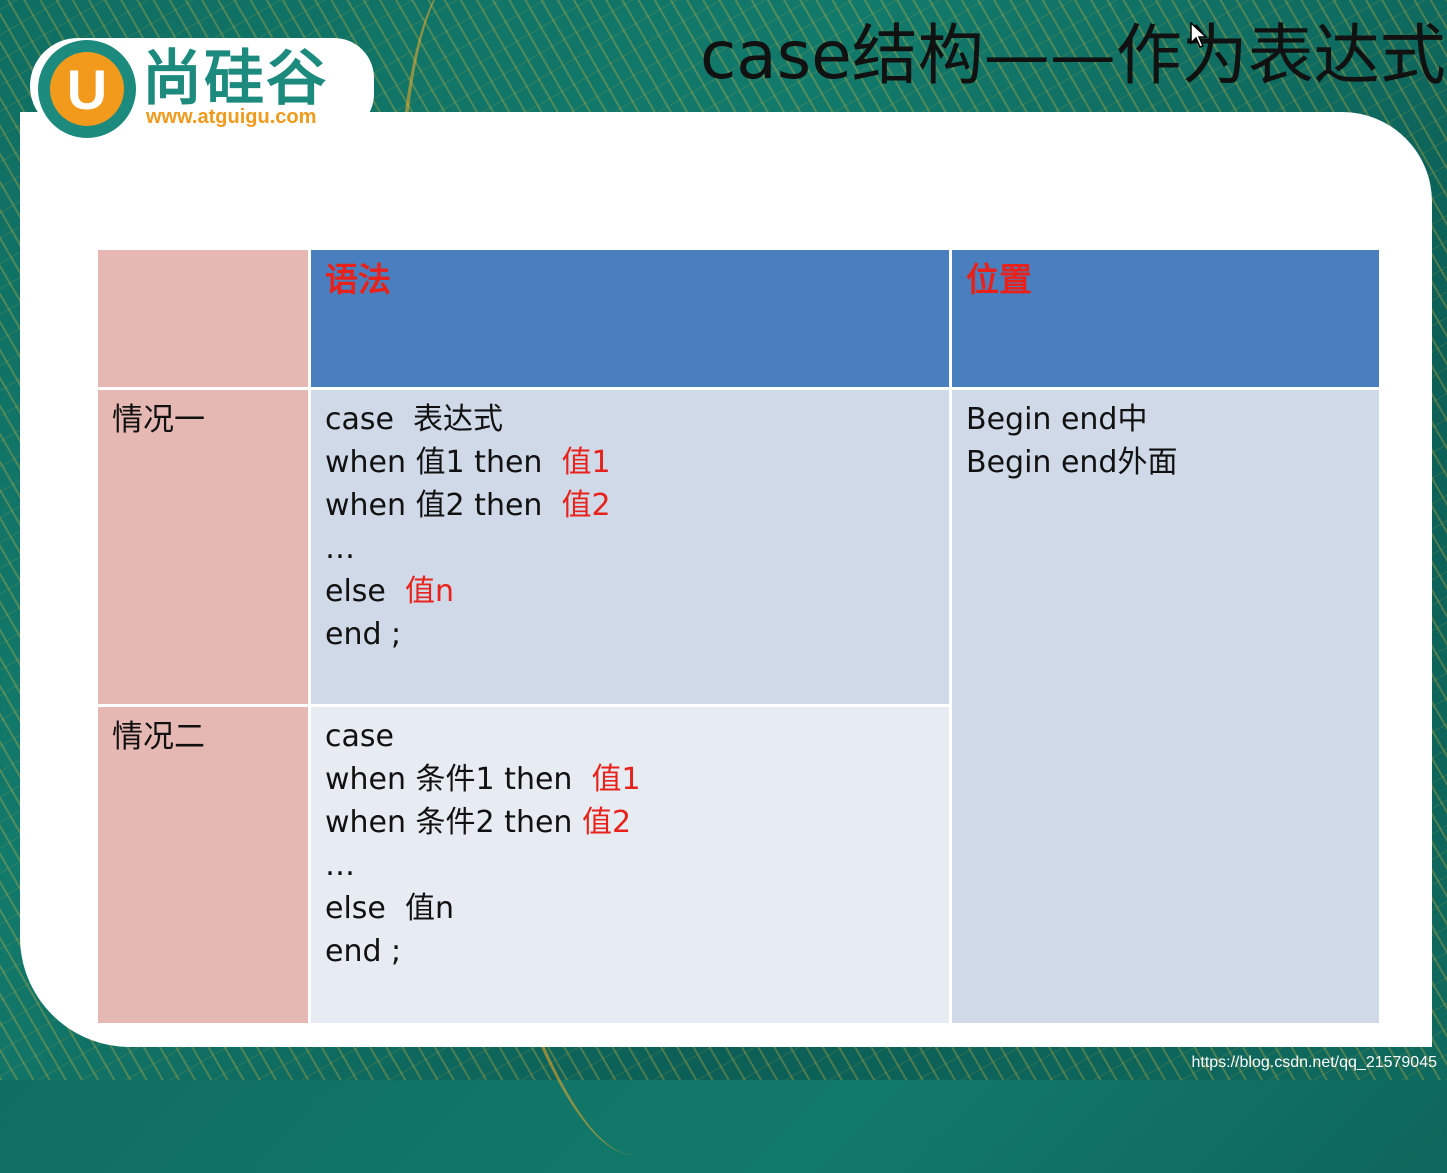 Image resolution: width=1447 pixels, height=1173 pixels. What do you see at coordinates (630, 505) in the screenshot?
I see `code-line: when 值2 then 值2` at bounding box center [630, 505].